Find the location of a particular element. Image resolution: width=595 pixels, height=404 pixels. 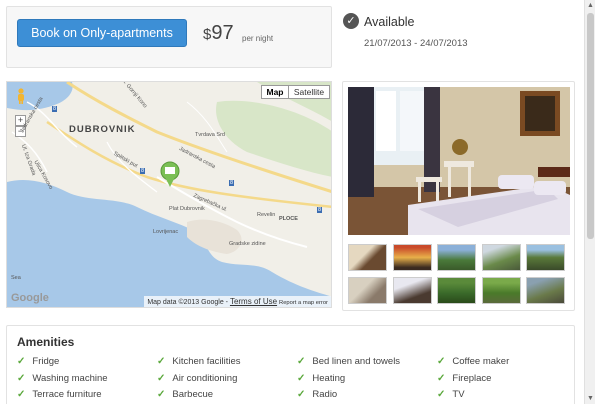

price: $97 is located at coordinates (218, 33).